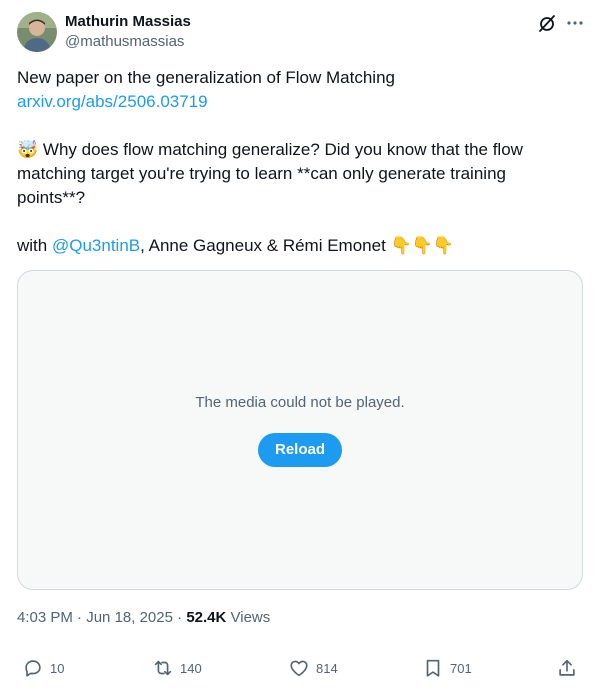 Image resolution: width=599 pixels, height=694 pixels. I want to click on mind-blown-emoji: 🤯, so click(28, 149).